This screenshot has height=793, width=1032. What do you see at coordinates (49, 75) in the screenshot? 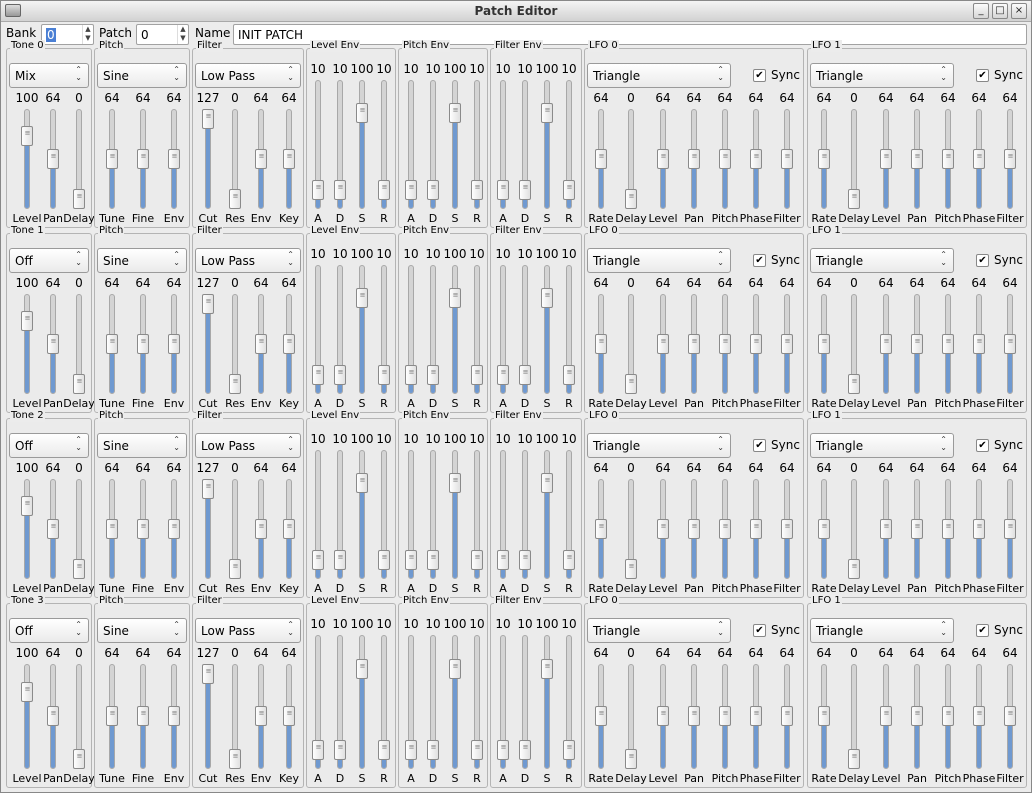
I see `mode-select: Mix ⌃ ⌄` at bounding box center [49, 75].